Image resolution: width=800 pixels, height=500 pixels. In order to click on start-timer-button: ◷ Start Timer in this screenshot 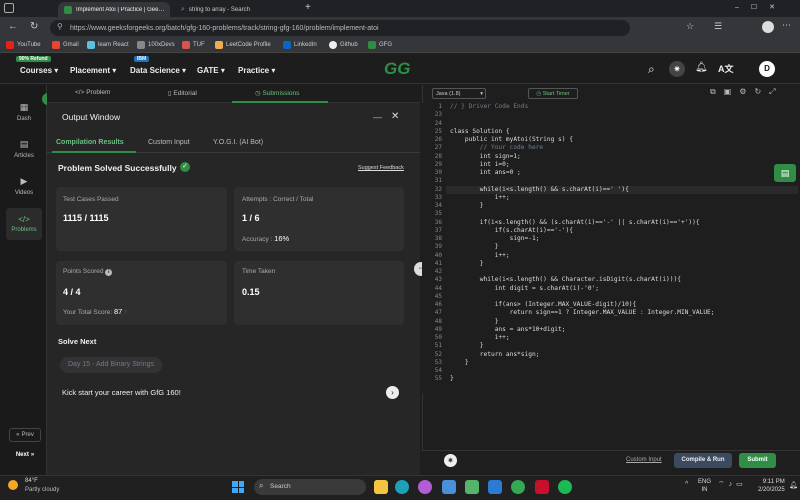, I will do `click(553, 93)`.